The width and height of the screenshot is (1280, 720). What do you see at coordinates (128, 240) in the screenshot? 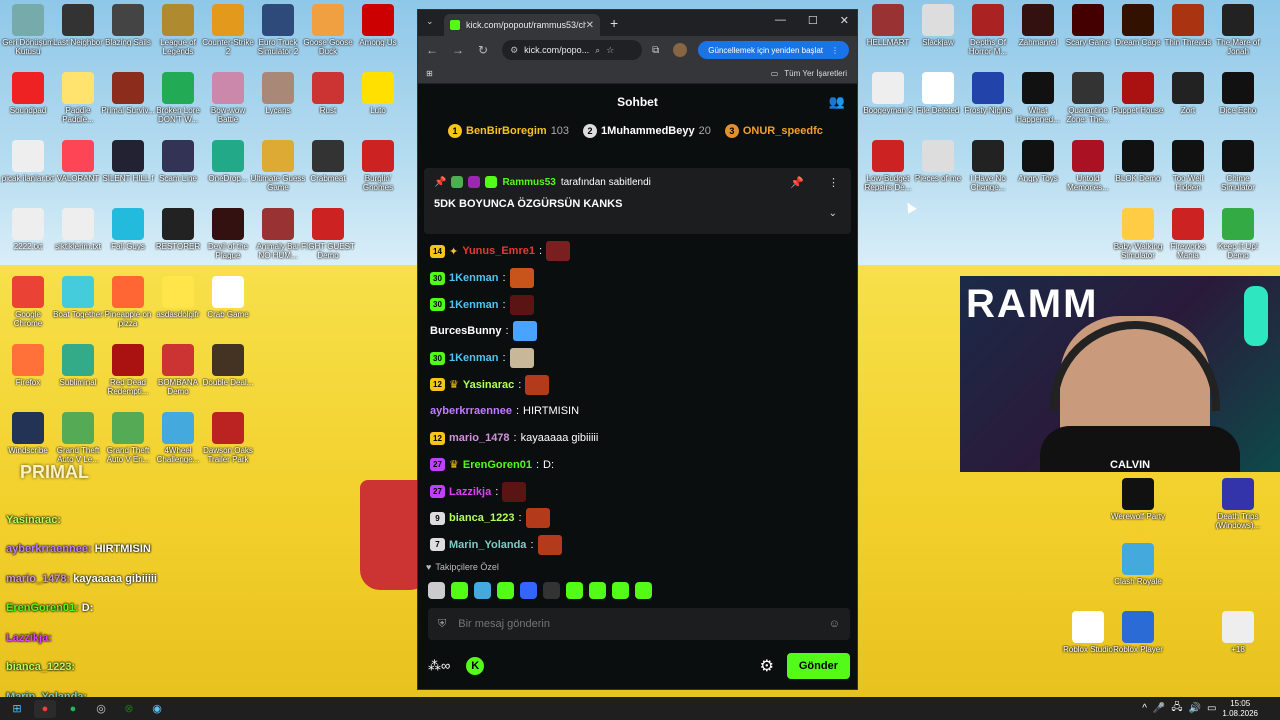
I see `desktop-icon: Fall Guys` at bounding box center [128, 240].